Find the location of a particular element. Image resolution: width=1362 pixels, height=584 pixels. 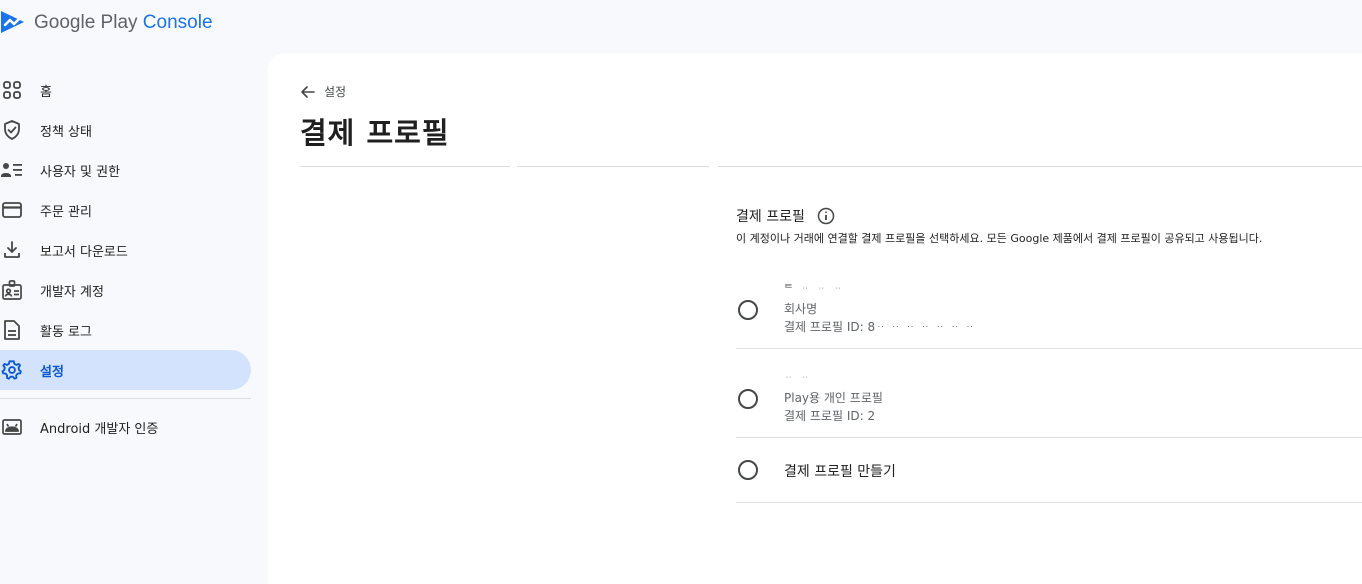

section-title: 결제 프로필 is located at coordinates (770, 217).